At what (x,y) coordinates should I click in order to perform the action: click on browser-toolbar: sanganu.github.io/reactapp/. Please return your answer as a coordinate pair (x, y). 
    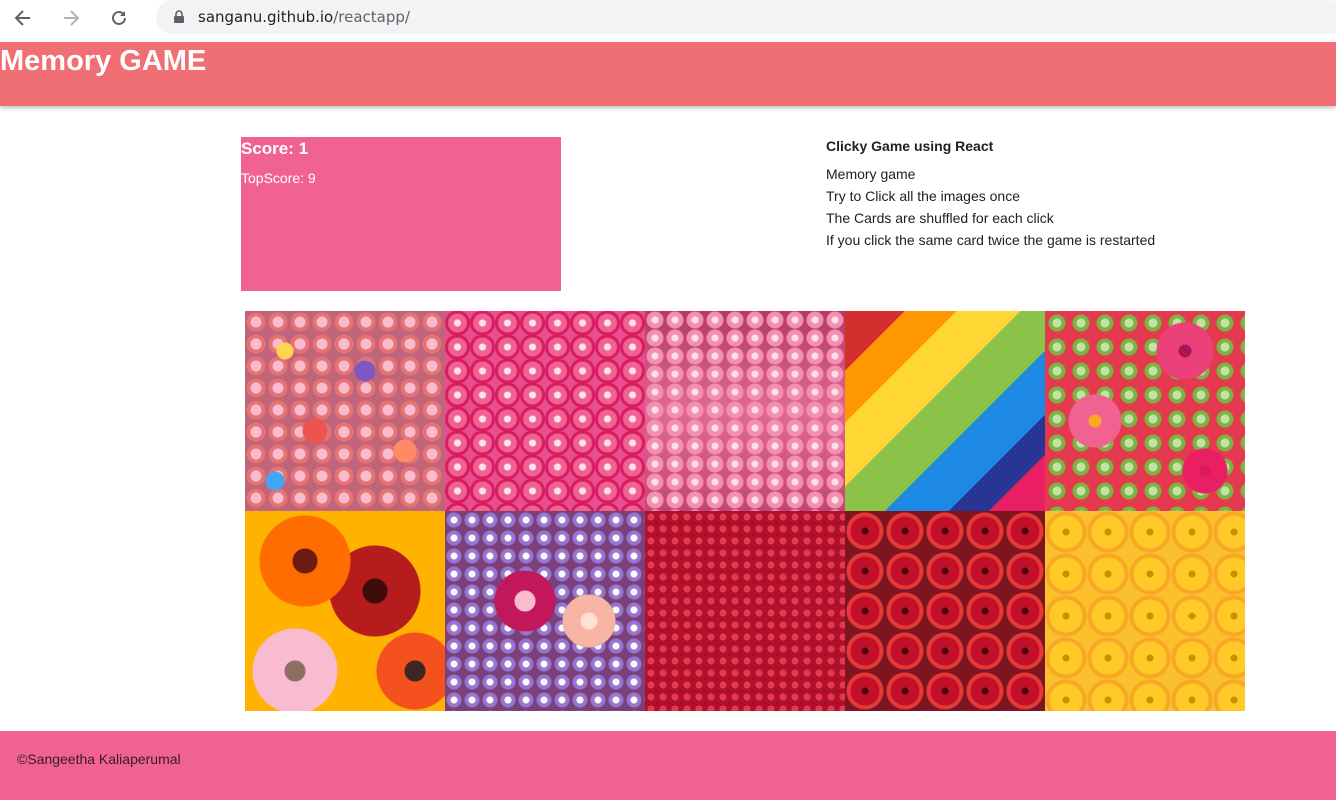
    Looking at the image, I should click on (668, 18).